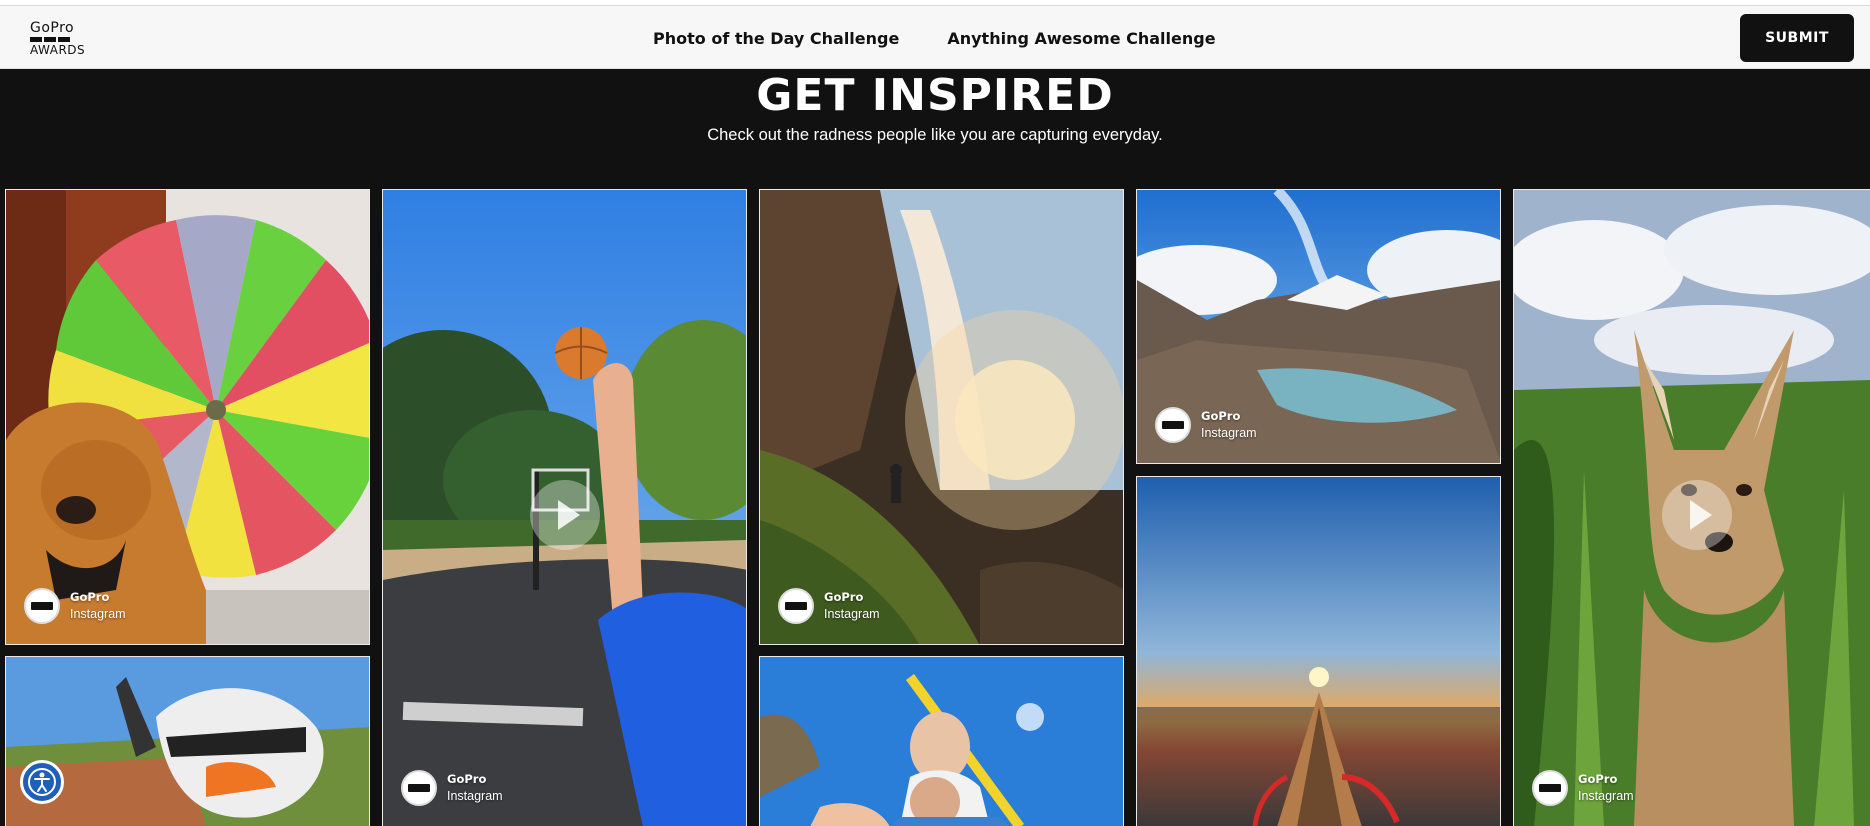 The height and width of the screenshot is (826, 1870). I want to click on kayak-sunset-photo, so click(1318, 651).